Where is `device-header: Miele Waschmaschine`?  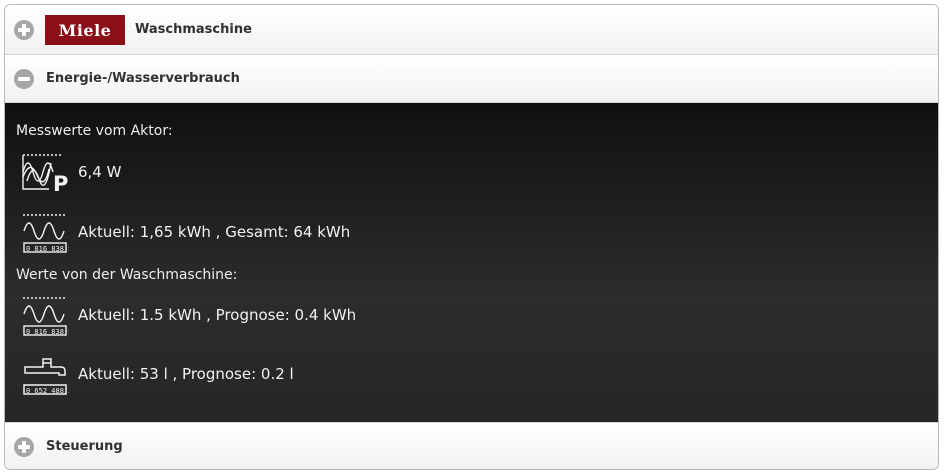
device-header: Miele Waschmaschine is located at coordinates (471, 30).